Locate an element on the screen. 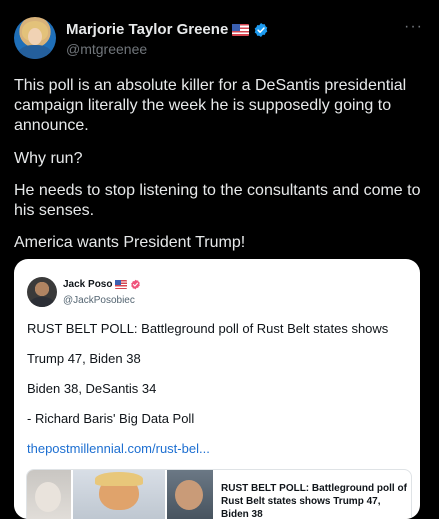 This screenshot has height=519, width=439. author-name: Marjorie Taylor Greene is located at coordinates (147, 29).